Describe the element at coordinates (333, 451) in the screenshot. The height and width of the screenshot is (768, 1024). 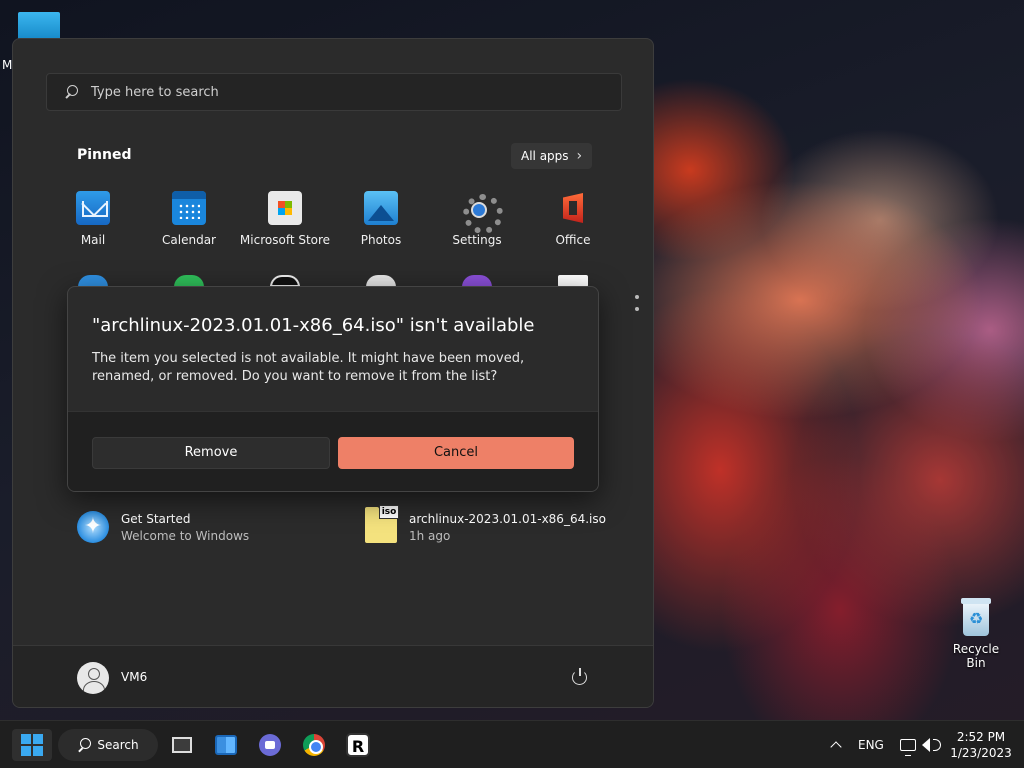
I see `dialog-footer: Remove Cancel` at that location.